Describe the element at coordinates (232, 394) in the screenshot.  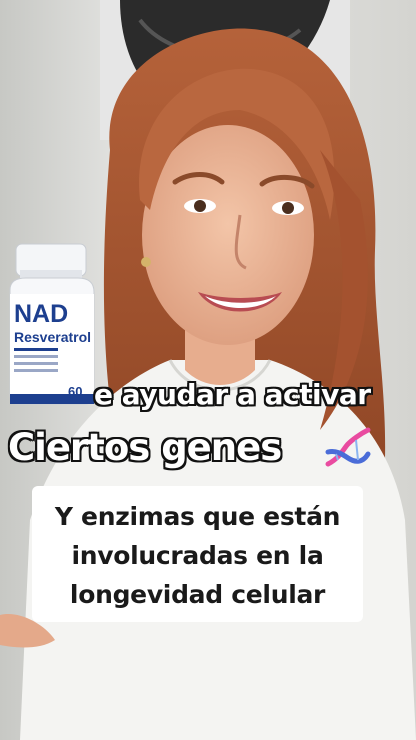
I see `caption-line-1: e ayudar a activar` at that location.